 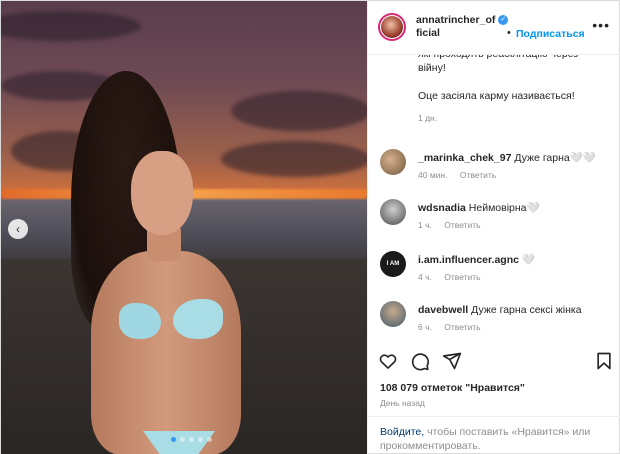 I want to click on login-link: Войдите,, so click(x=402, y=432).